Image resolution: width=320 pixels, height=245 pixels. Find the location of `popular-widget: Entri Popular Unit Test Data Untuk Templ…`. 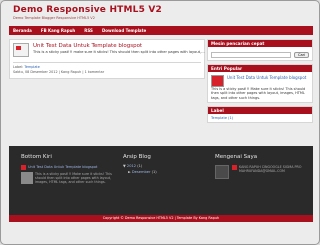

popular-widget: Entri Popular Unit Test Data Untuk Templ… is located at coordinates (260, 83).